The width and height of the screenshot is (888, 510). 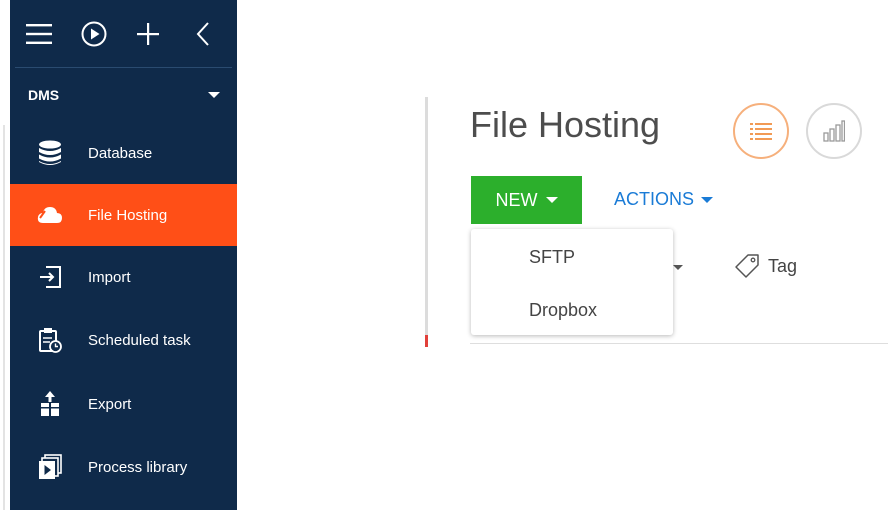 What do you see at coordinates (50, 277) in the screenshot?
I see `import-icon` at bounding box center [50, 277].